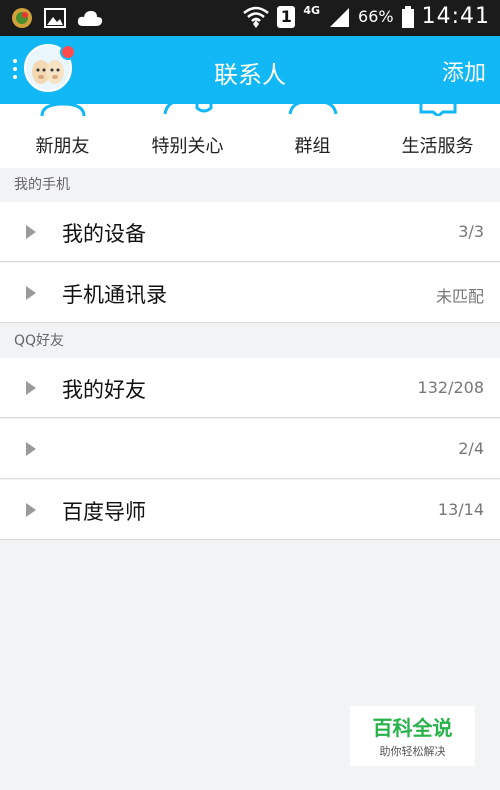 This screenshot has width=500, height=790. What do you see at coordinates (412, 751) in the screenshot?
I see `watermark-subtitle: 助你轻松解决` at bounding box center [412, 751].